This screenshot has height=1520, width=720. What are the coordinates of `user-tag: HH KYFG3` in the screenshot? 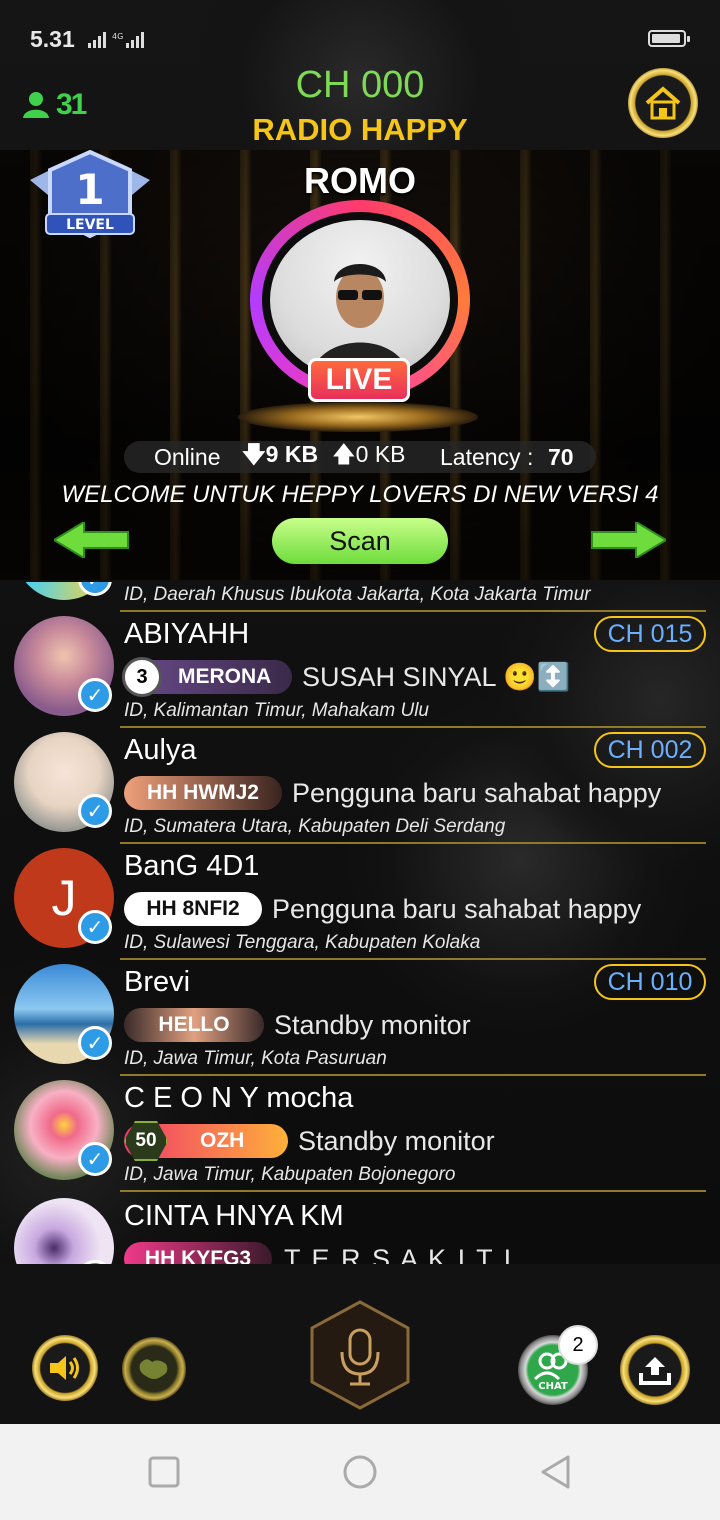 It's located at (198, 1253).